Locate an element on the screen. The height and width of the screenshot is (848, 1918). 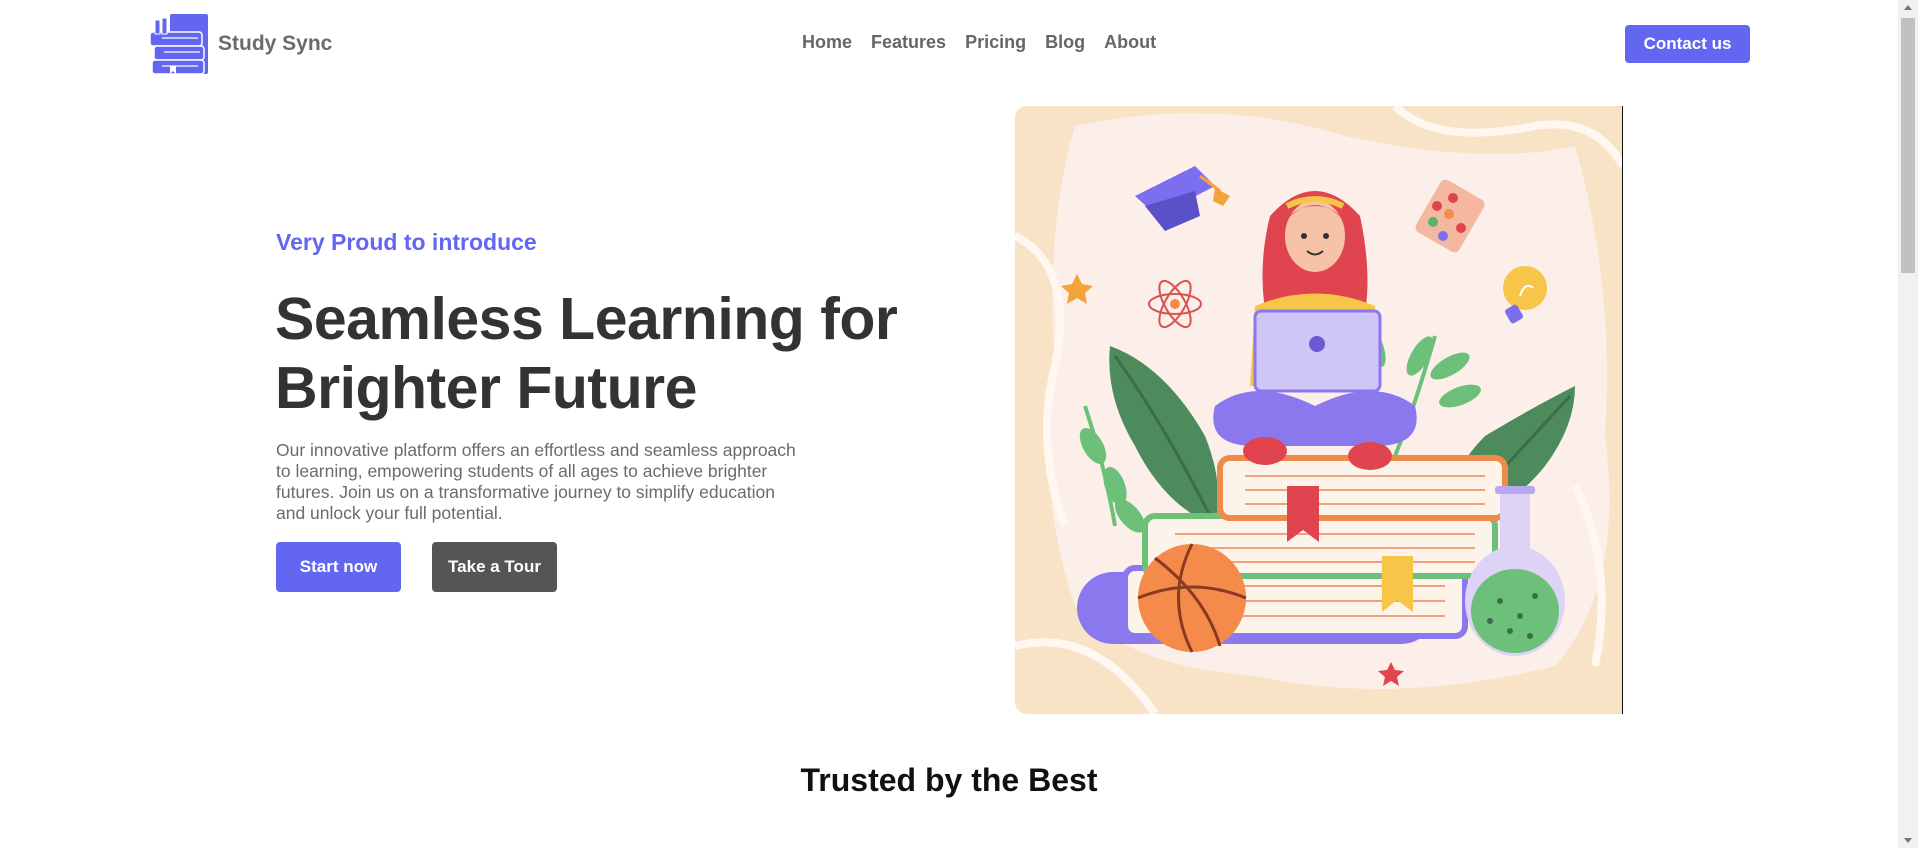
main-nav: Home Features Pricing Blog About is located at coordinates (979, 42).